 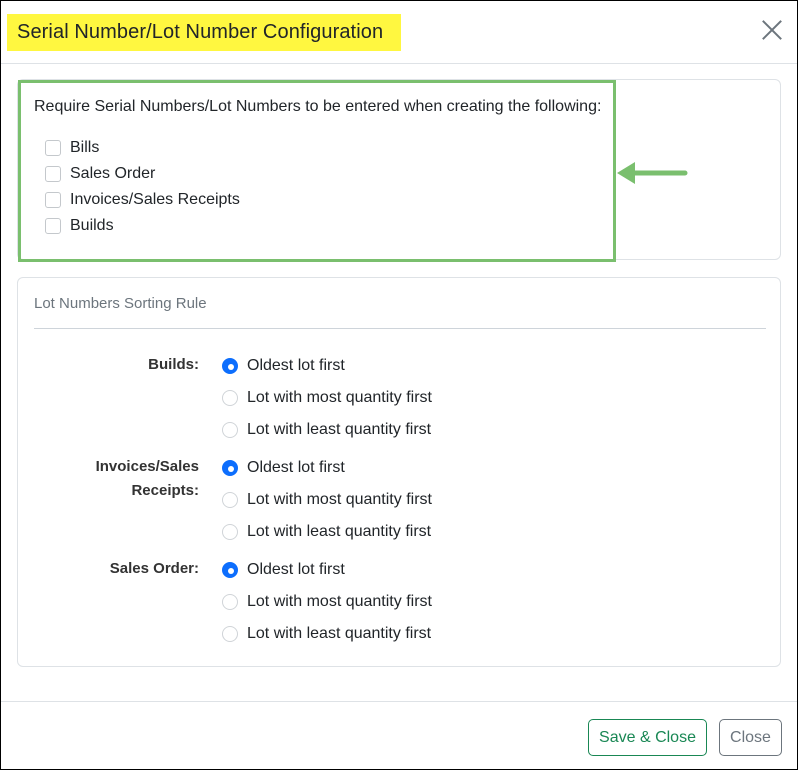 What do you see at coordinates (173, 364) in the screenshot?
I see `group-label-builds: Builds:` at bounding box center [173, 364].